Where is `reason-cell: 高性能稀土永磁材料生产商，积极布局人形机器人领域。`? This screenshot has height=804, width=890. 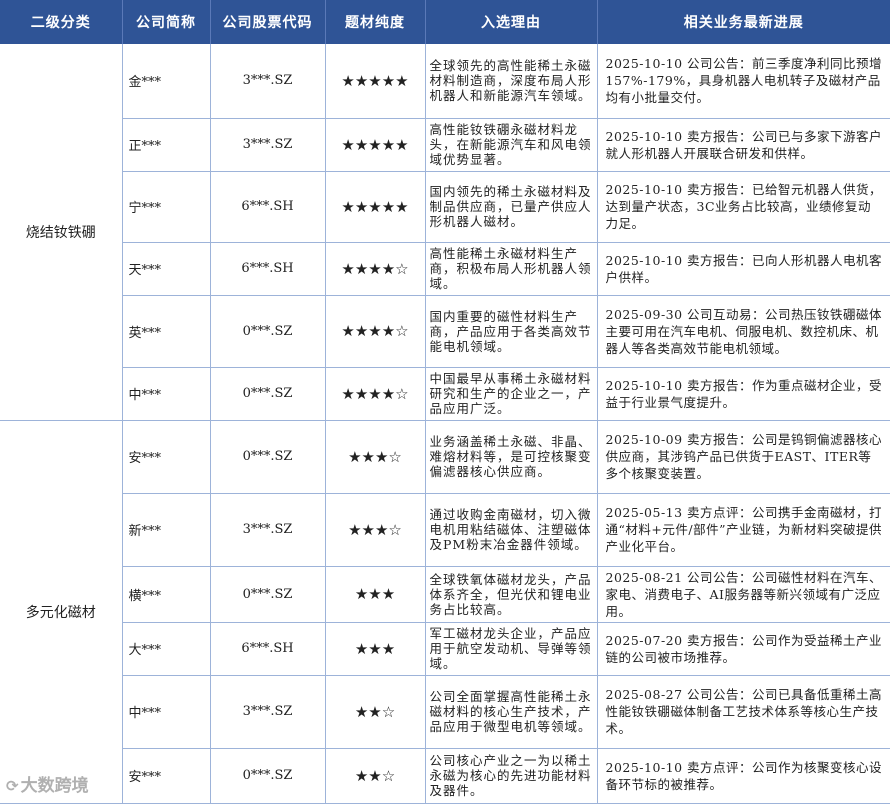 reason-cell: 高性能稀土永磁材料生产商，积极布局人形机器人领域。 is located at coordinates (511, 269).